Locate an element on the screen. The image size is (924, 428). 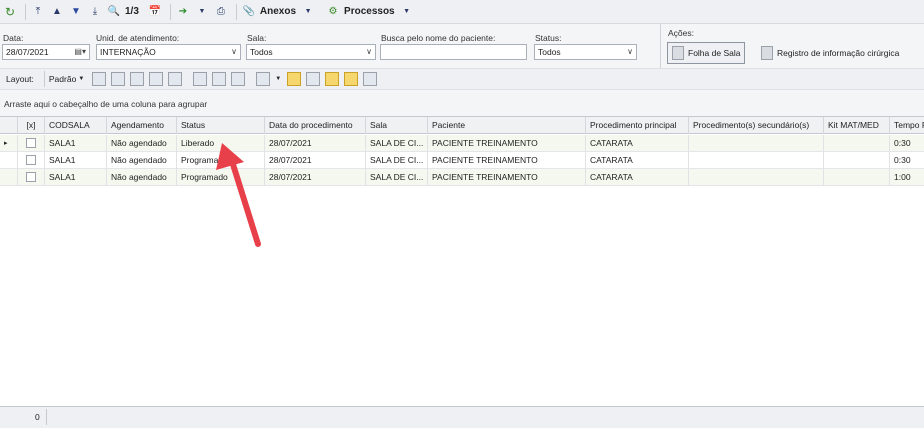
layout-label: Layout: is located at coordinates (20, 79).